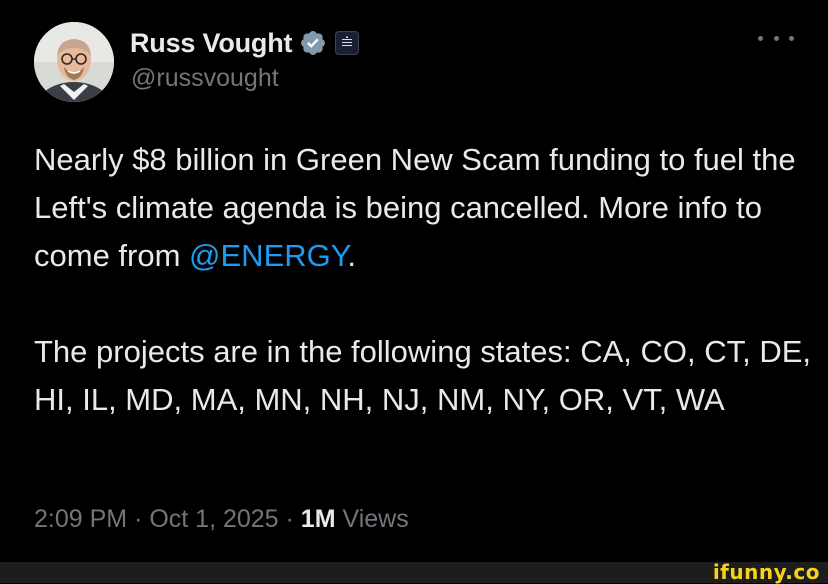  Describe the element at coordinates (268, 255) in the screenshot. I see `mention-link: @ENERGY` at that location.